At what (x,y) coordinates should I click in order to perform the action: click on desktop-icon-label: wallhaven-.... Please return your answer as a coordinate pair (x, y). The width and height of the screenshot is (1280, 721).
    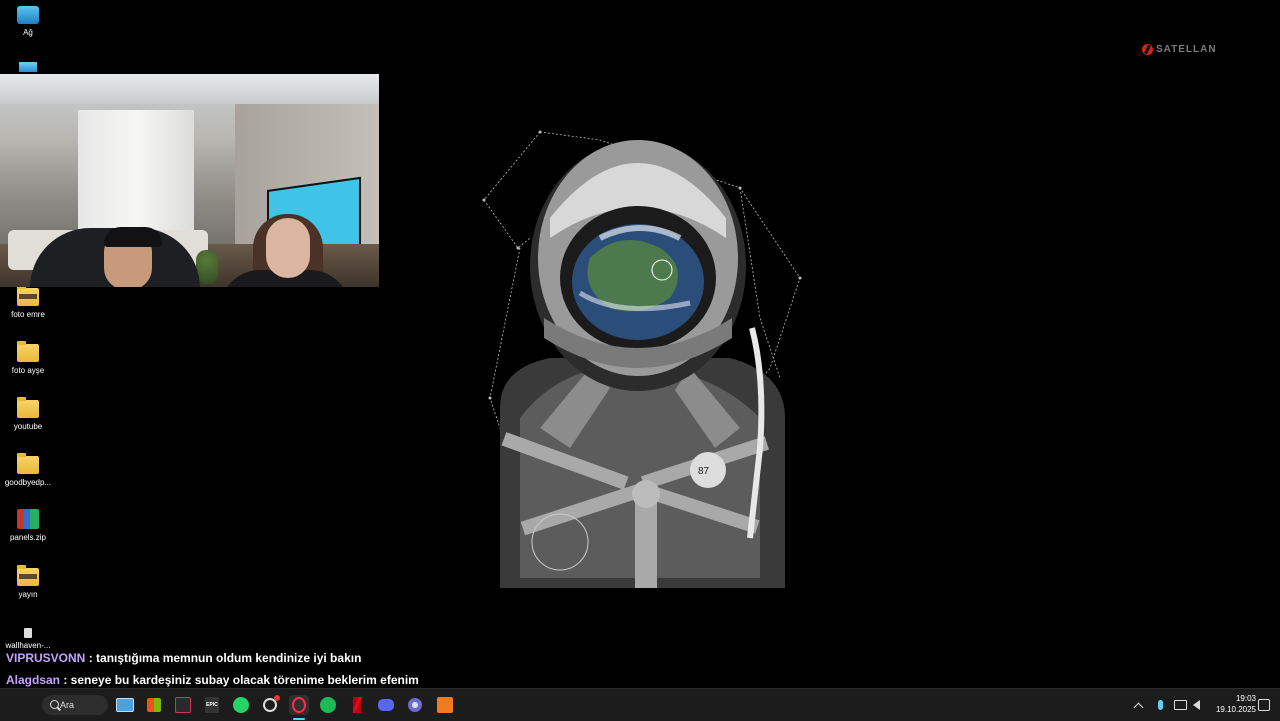
    Looking at the image, I should click on (28, 645).